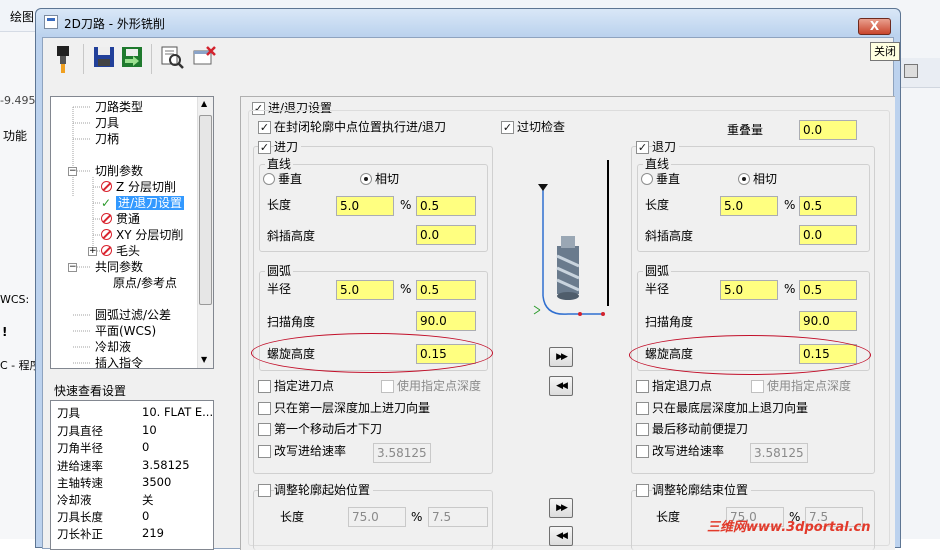 The image size is (940, 550). I want to click on exit-length-label: 长度, so click(657, 205).